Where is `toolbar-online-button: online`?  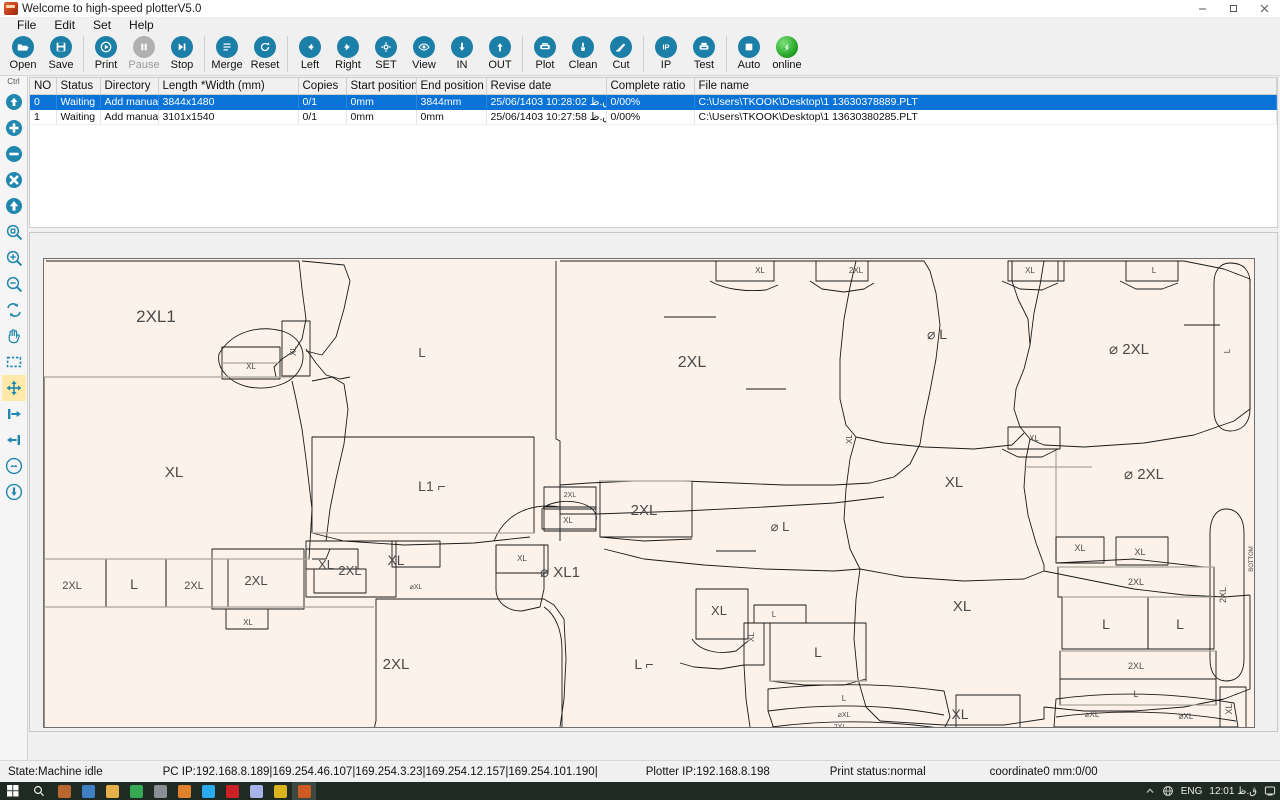 toolbar-online-button: online is located at coordinates (787, 55).